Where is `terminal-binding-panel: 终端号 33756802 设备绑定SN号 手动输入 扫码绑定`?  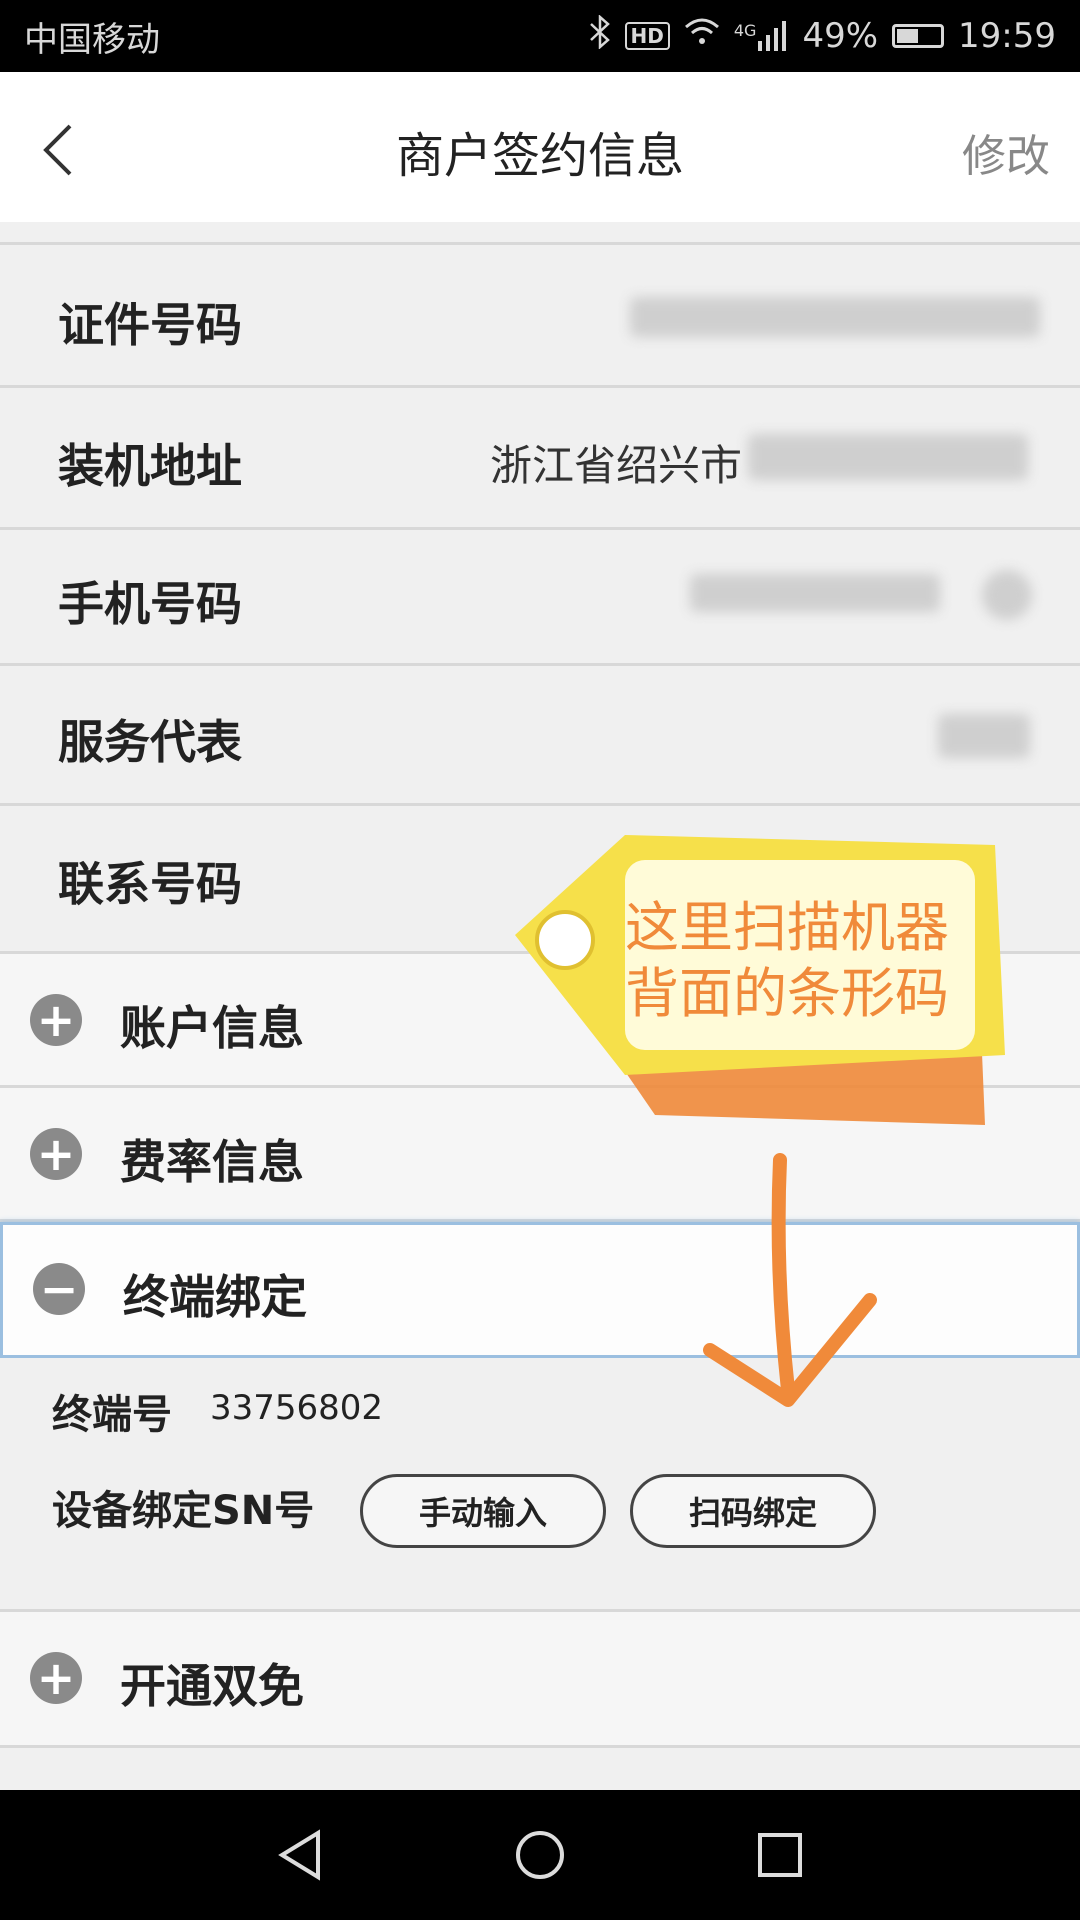 terminal-binding-panel: 终端号 33756802 设备绑定SN号 手动输入 扫码绑定 is located at coordinates (540, 1485).